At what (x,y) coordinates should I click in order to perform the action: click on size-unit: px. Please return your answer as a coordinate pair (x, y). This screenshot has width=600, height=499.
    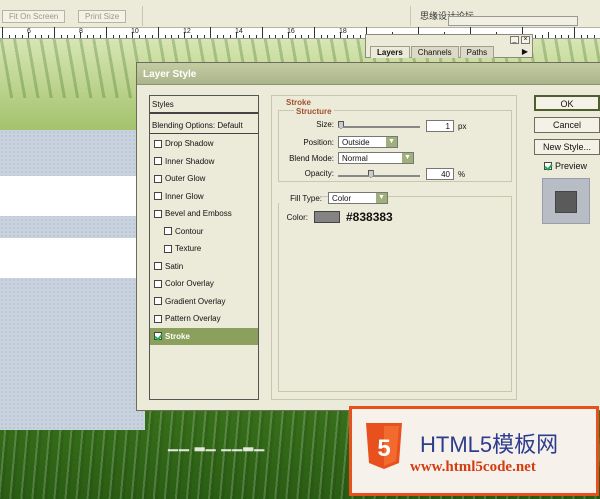
    Looking at the image, I should click on (462, 126).